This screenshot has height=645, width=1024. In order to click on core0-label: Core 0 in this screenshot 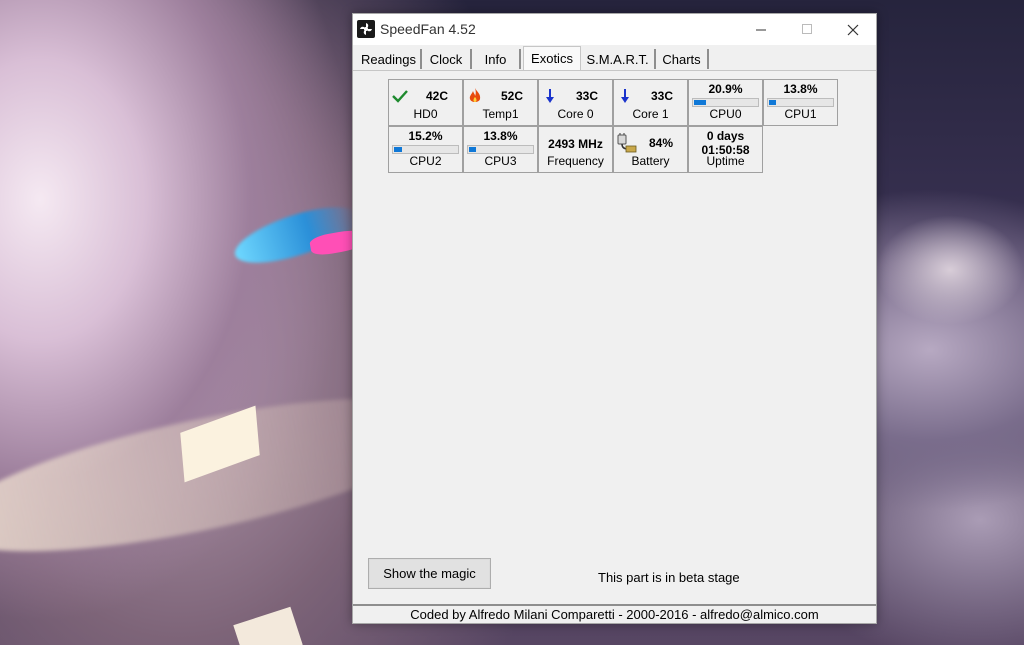, I will do `click(575, 114)`.